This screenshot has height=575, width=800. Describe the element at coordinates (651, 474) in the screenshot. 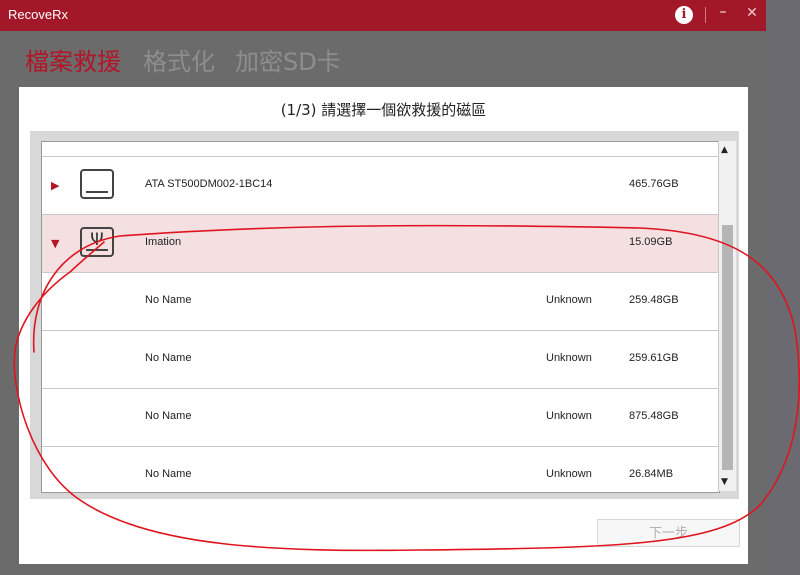

I see `partition-size: 26.84MB` at that location.